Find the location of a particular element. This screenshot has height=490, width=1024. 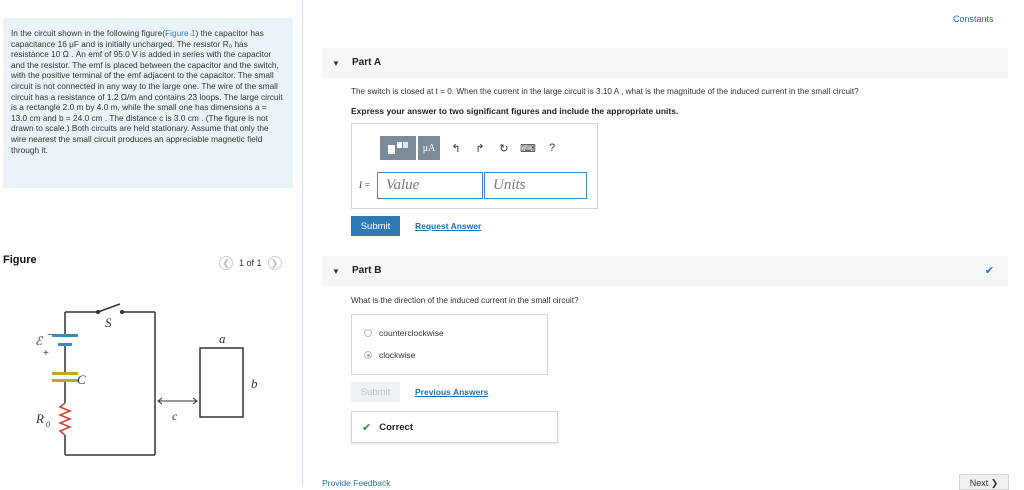

help-icon: ? is located at coordinates (552, 148).